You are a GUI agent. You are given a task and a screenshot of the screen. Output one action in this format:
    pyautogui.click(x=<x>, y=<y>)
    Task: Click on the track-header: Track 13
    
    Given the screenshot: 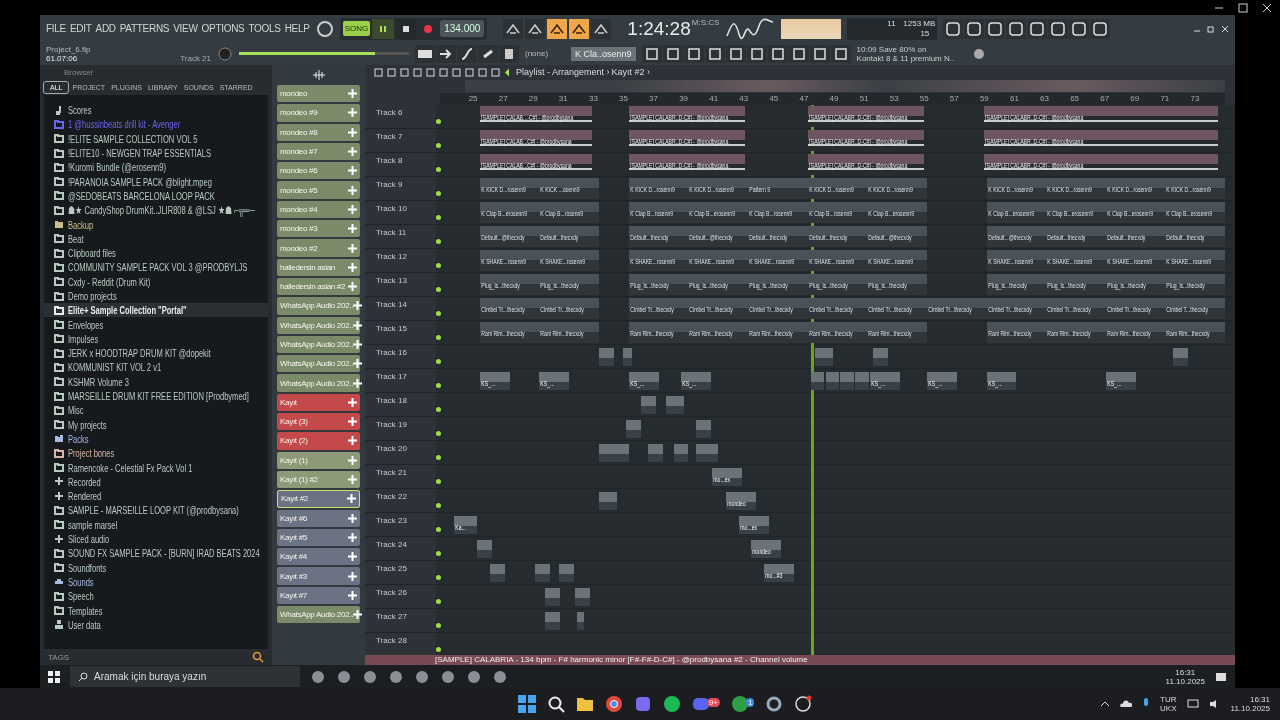 What is the action you would take?
    pyautogui.click(x=400, y=284)
    